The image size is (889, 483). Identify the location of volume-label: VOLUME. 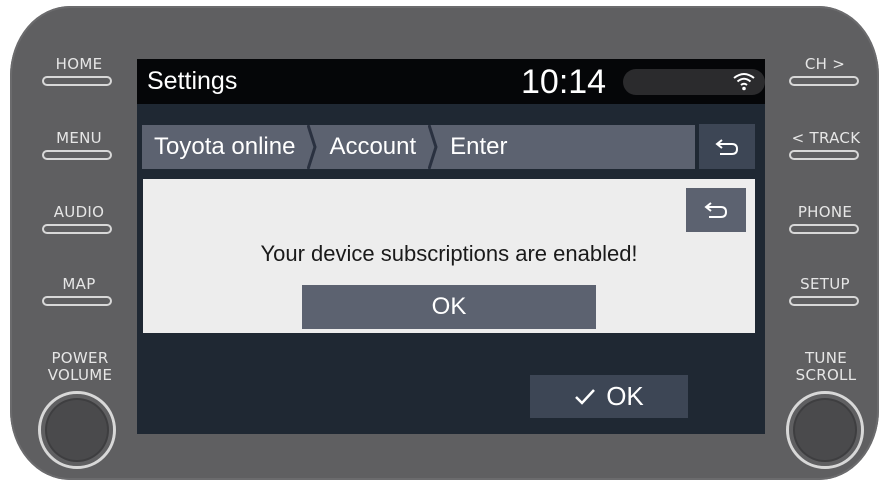
(80, 375).